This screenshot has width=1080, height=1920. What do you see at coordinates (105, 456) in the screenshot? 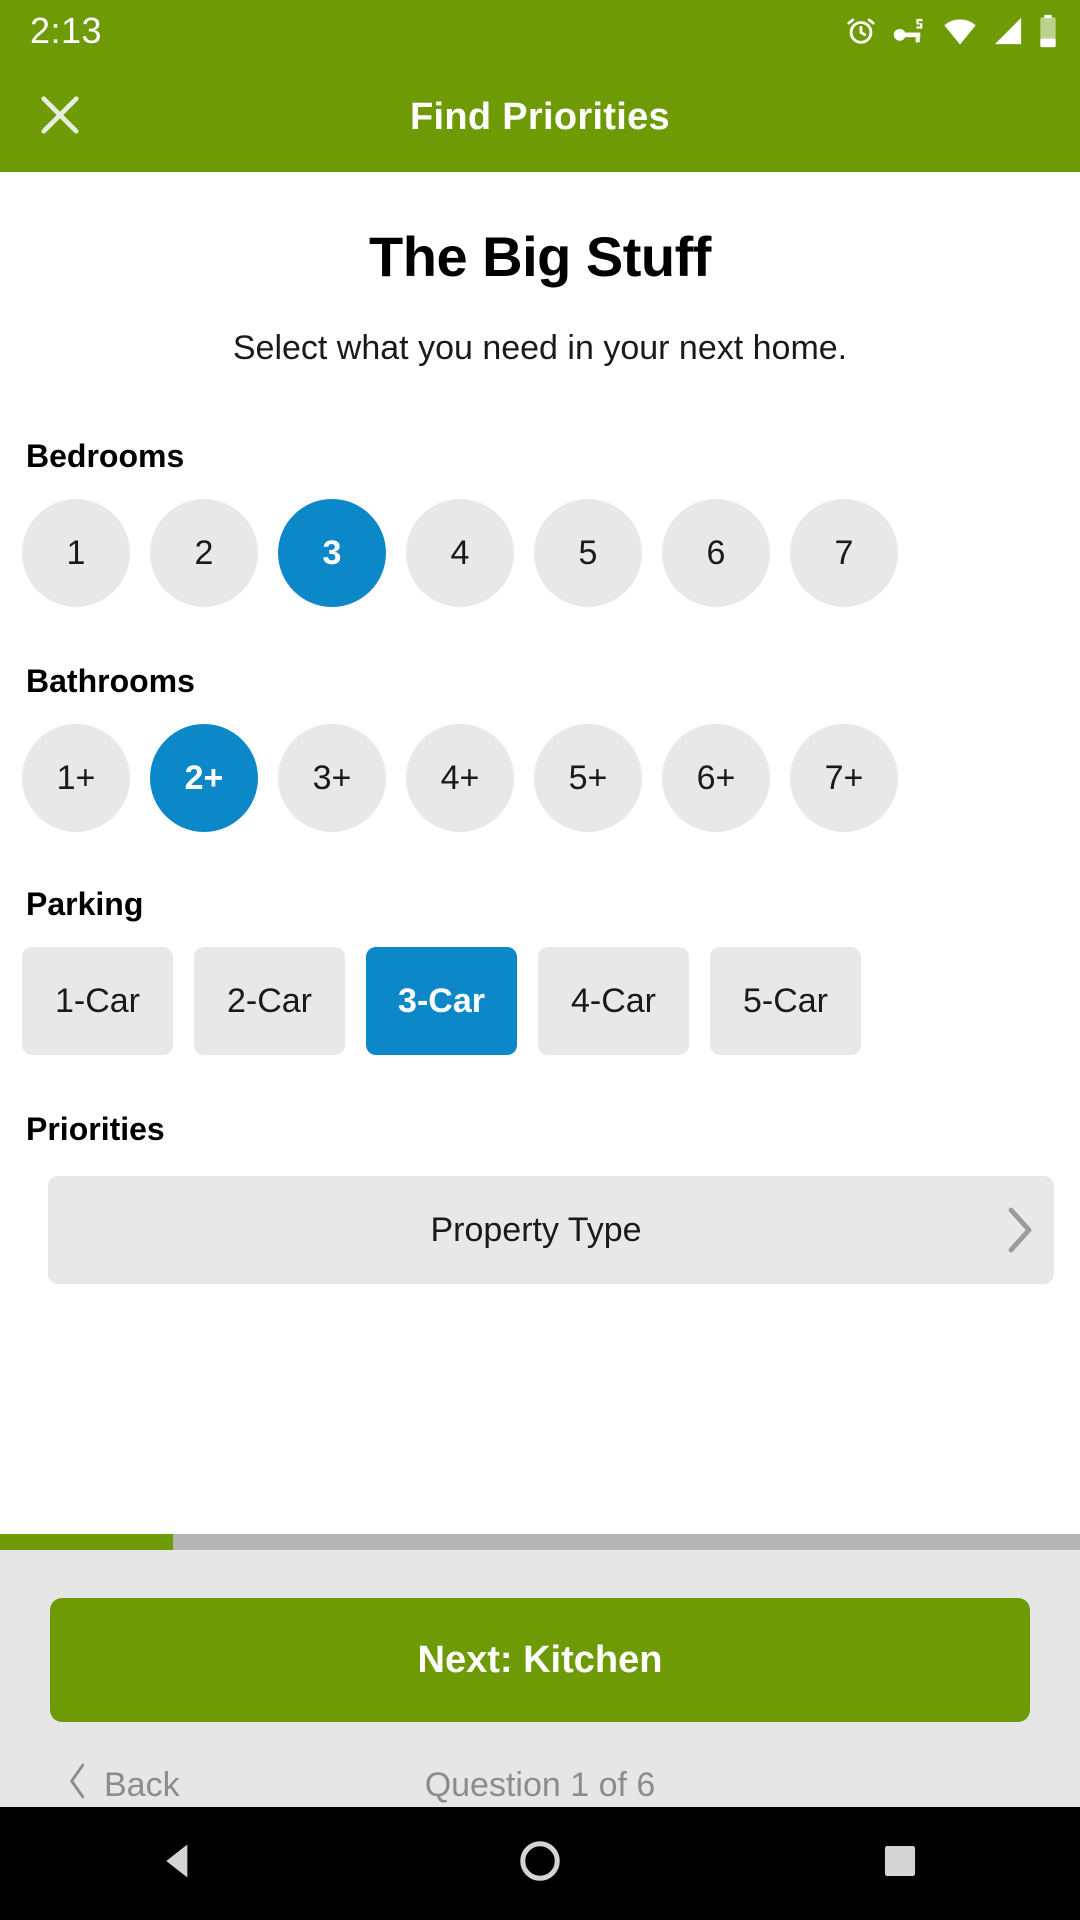
I see `section-label-bedrooms: Bedrooms` at bounding box center [105, 456].